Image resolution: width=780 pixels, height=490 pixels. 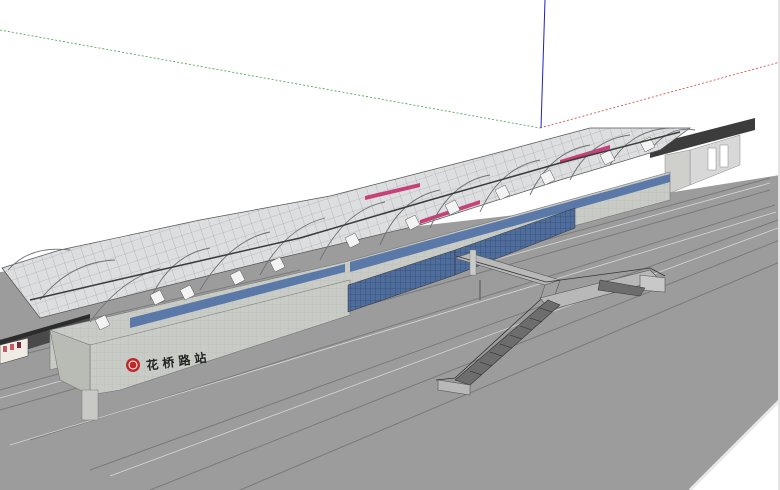 What do you see at coordinates (543, 64) in the screenshot?
I see `blue-axis` at bounding box center [543, 64].